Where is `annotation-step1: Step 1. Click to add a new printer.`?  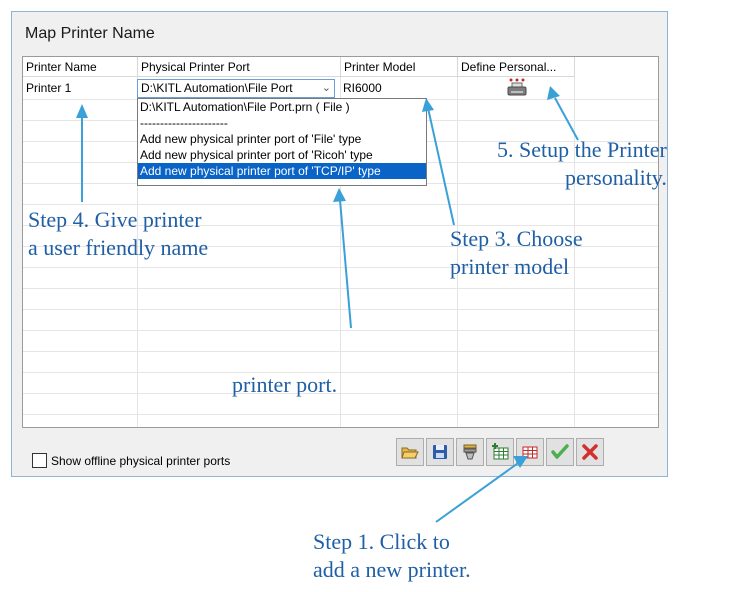
annotation-step1: Step 1. Click to add a new printer. is located at coordinates (392, 556).